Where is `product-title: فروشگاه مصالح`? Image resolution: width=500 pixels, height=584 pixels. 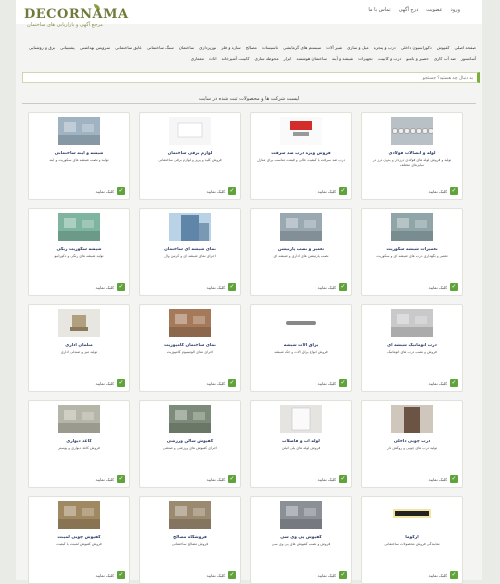
product-title: فروشگاه مصالح is located at coordinates (190, 537).